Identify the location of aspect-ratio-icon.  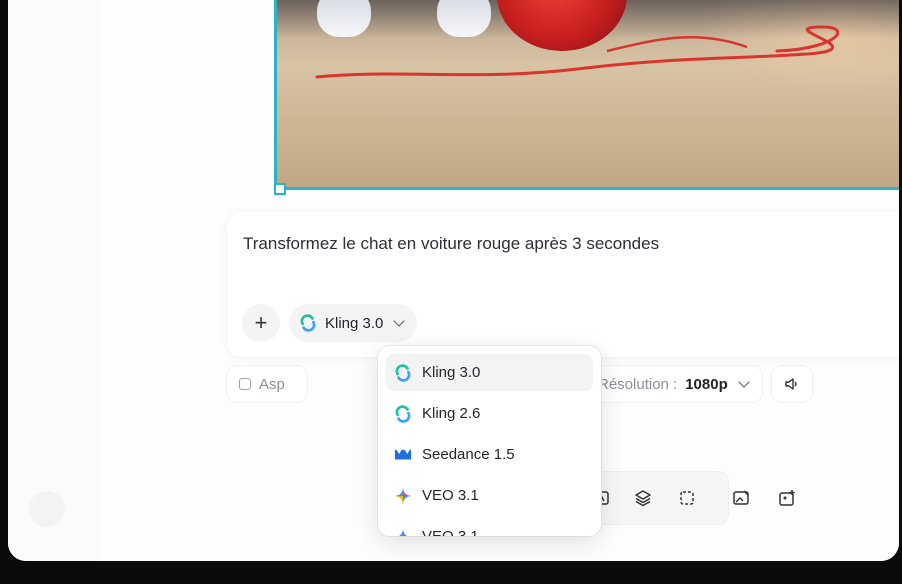
(245, 384).